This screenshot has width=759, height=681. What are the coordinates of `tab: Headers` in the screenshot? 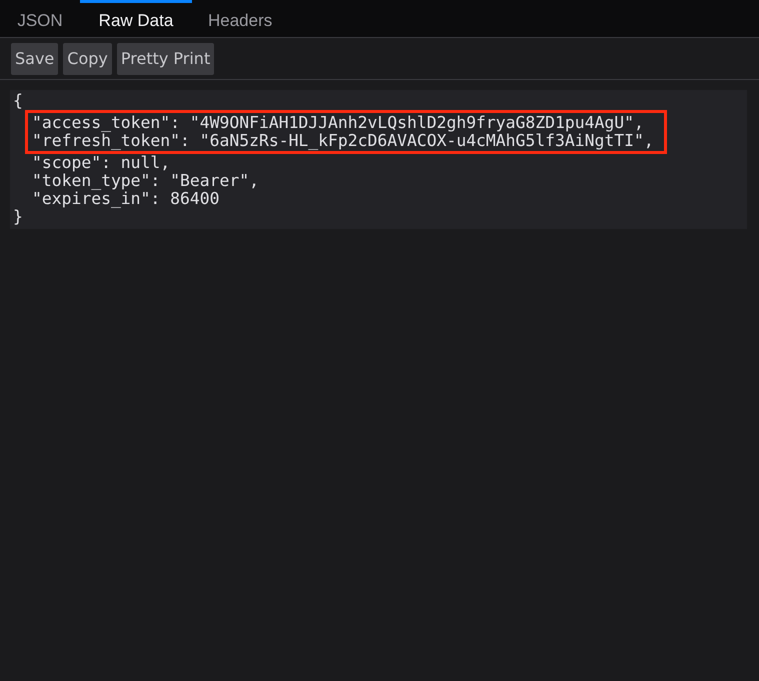 It's located at (240, 18).